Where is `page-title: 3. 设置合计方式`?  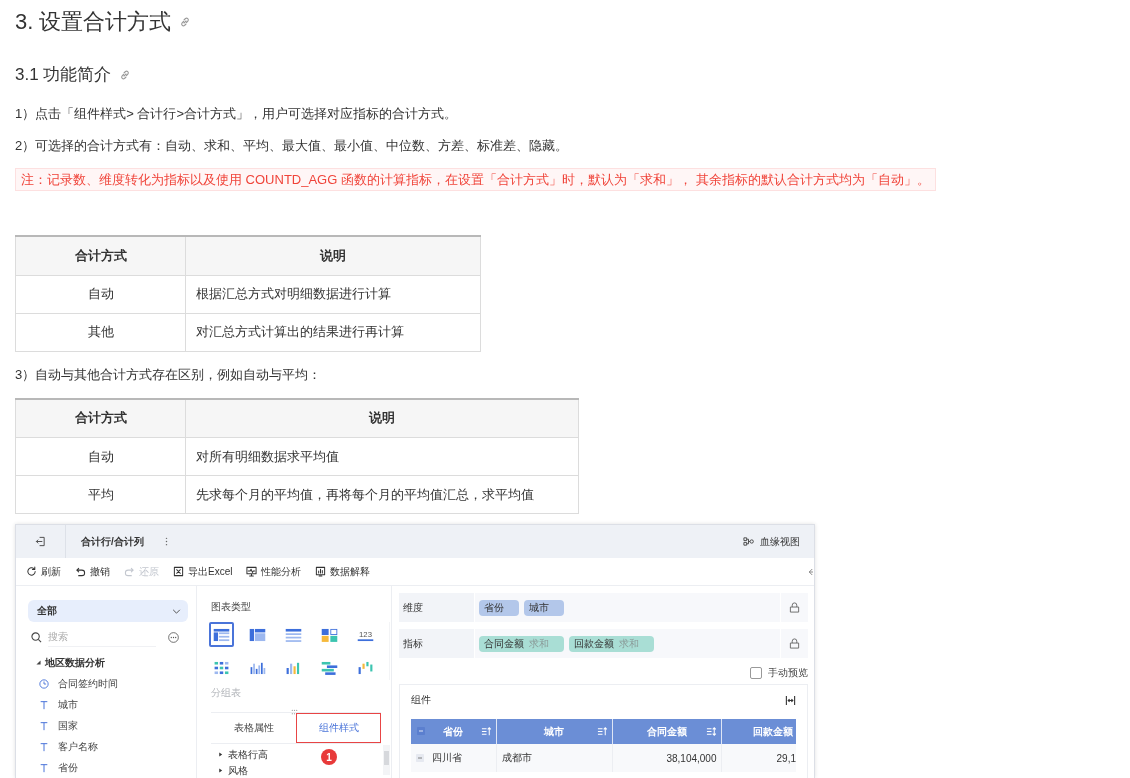 page-title: 3. 设置合计方式 is located at coordinates (93, 22).